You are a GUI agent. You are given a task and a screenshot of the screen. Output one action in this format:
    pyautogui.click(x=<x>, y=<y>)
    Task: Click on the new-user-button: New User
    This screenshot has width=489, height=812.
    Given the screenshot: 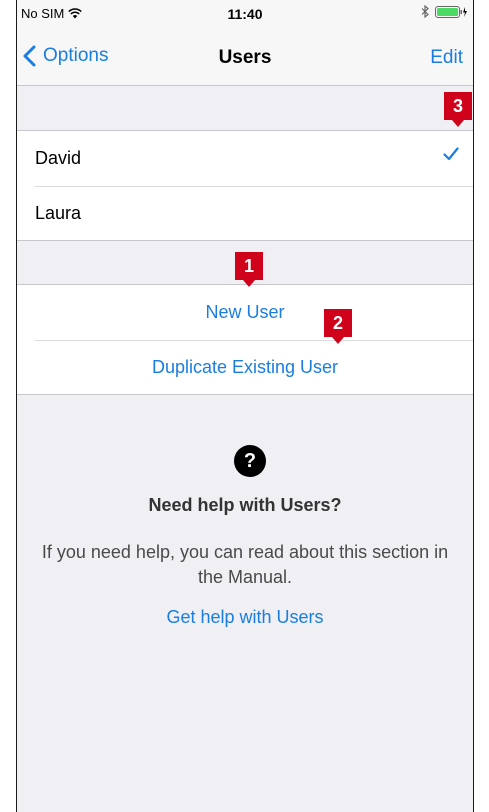 What is the action you would take?
    pyautogui.click(x=245, y=312)
    